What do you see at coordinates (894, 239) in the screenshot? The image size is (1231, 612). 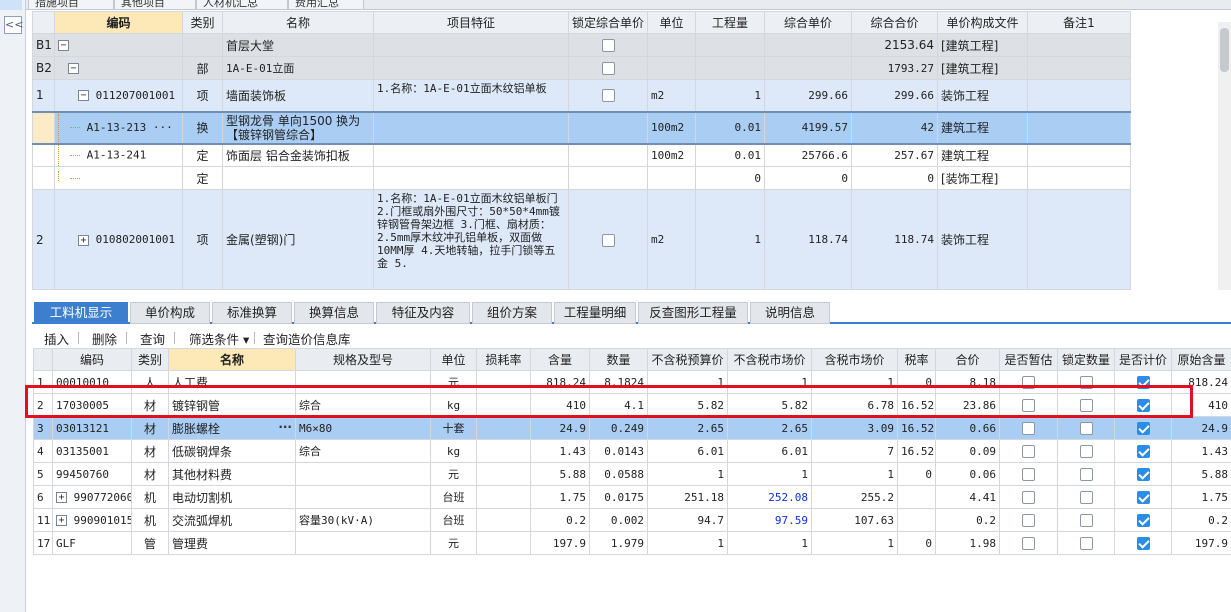 I see `row-total: 118.74` at bounding box center [894, 239].